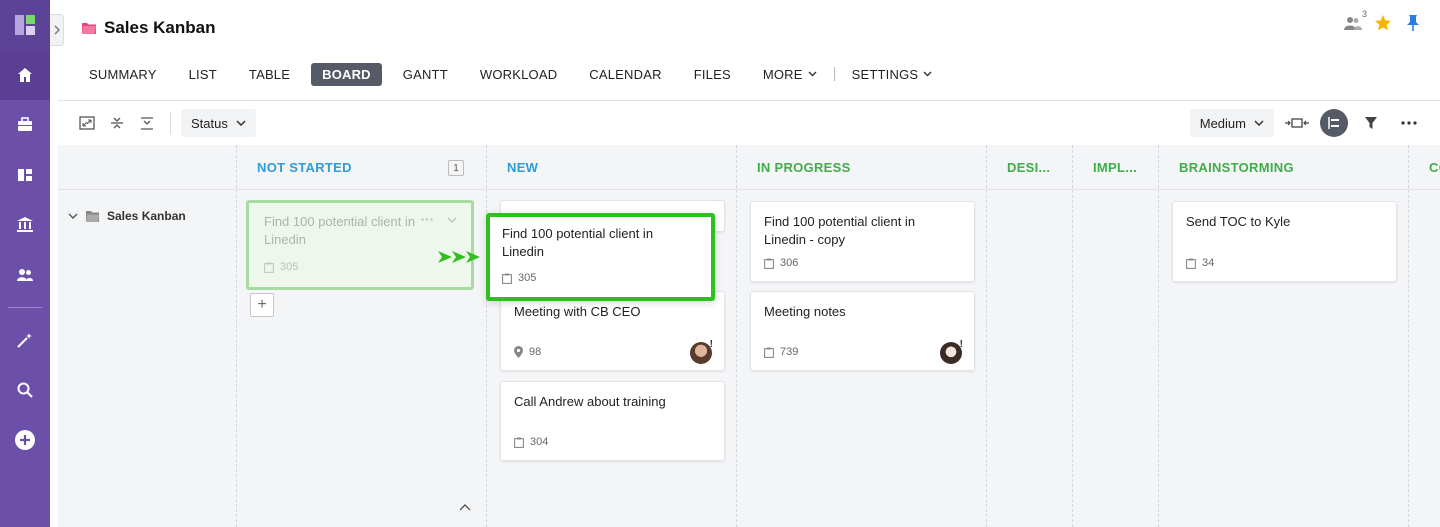 The height and width of the screenshot is (527, 1440). I want to click on card-id: 739, so click(789, 352).